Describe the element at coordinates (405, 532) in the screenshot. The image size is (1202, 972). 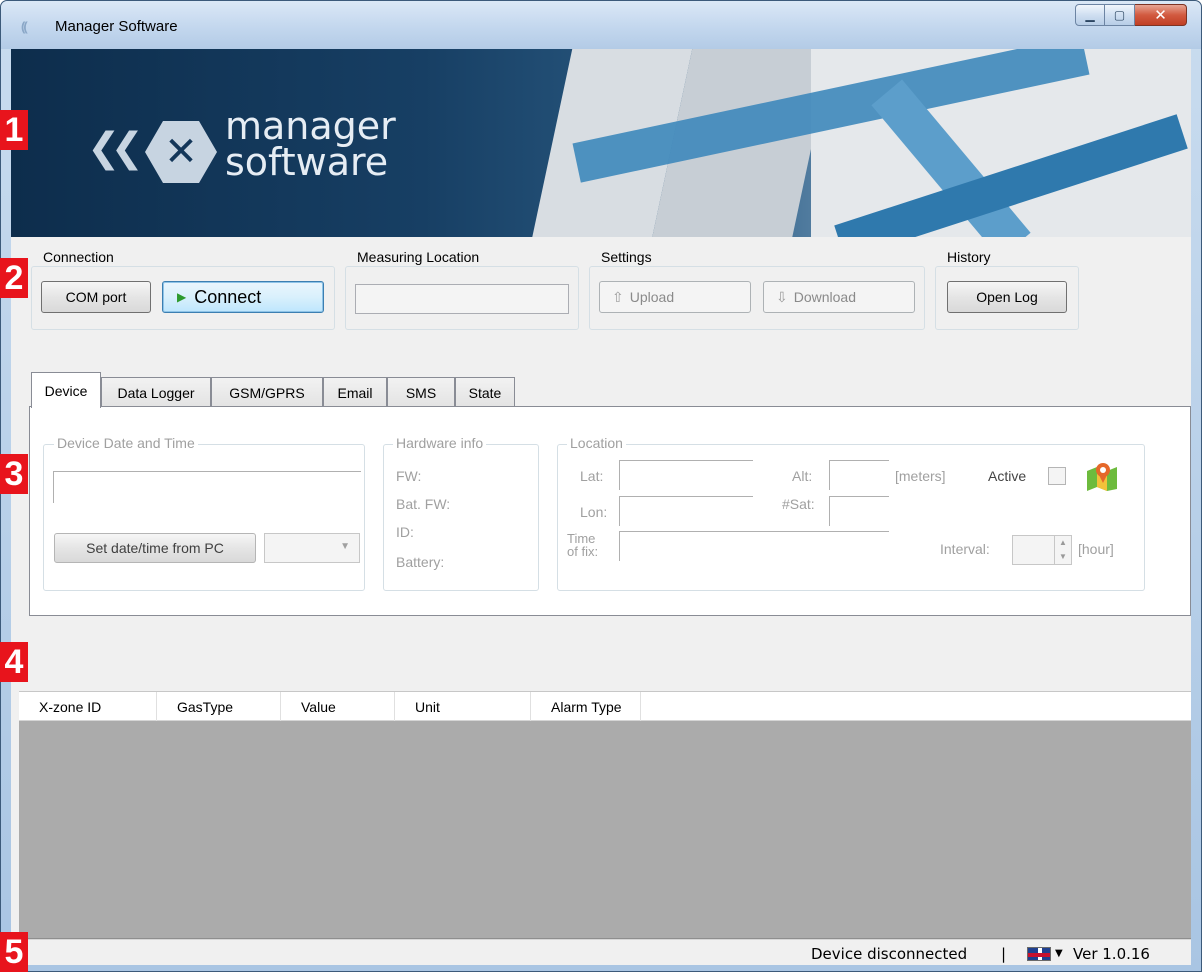
I see `id-label: ID:` at that location.